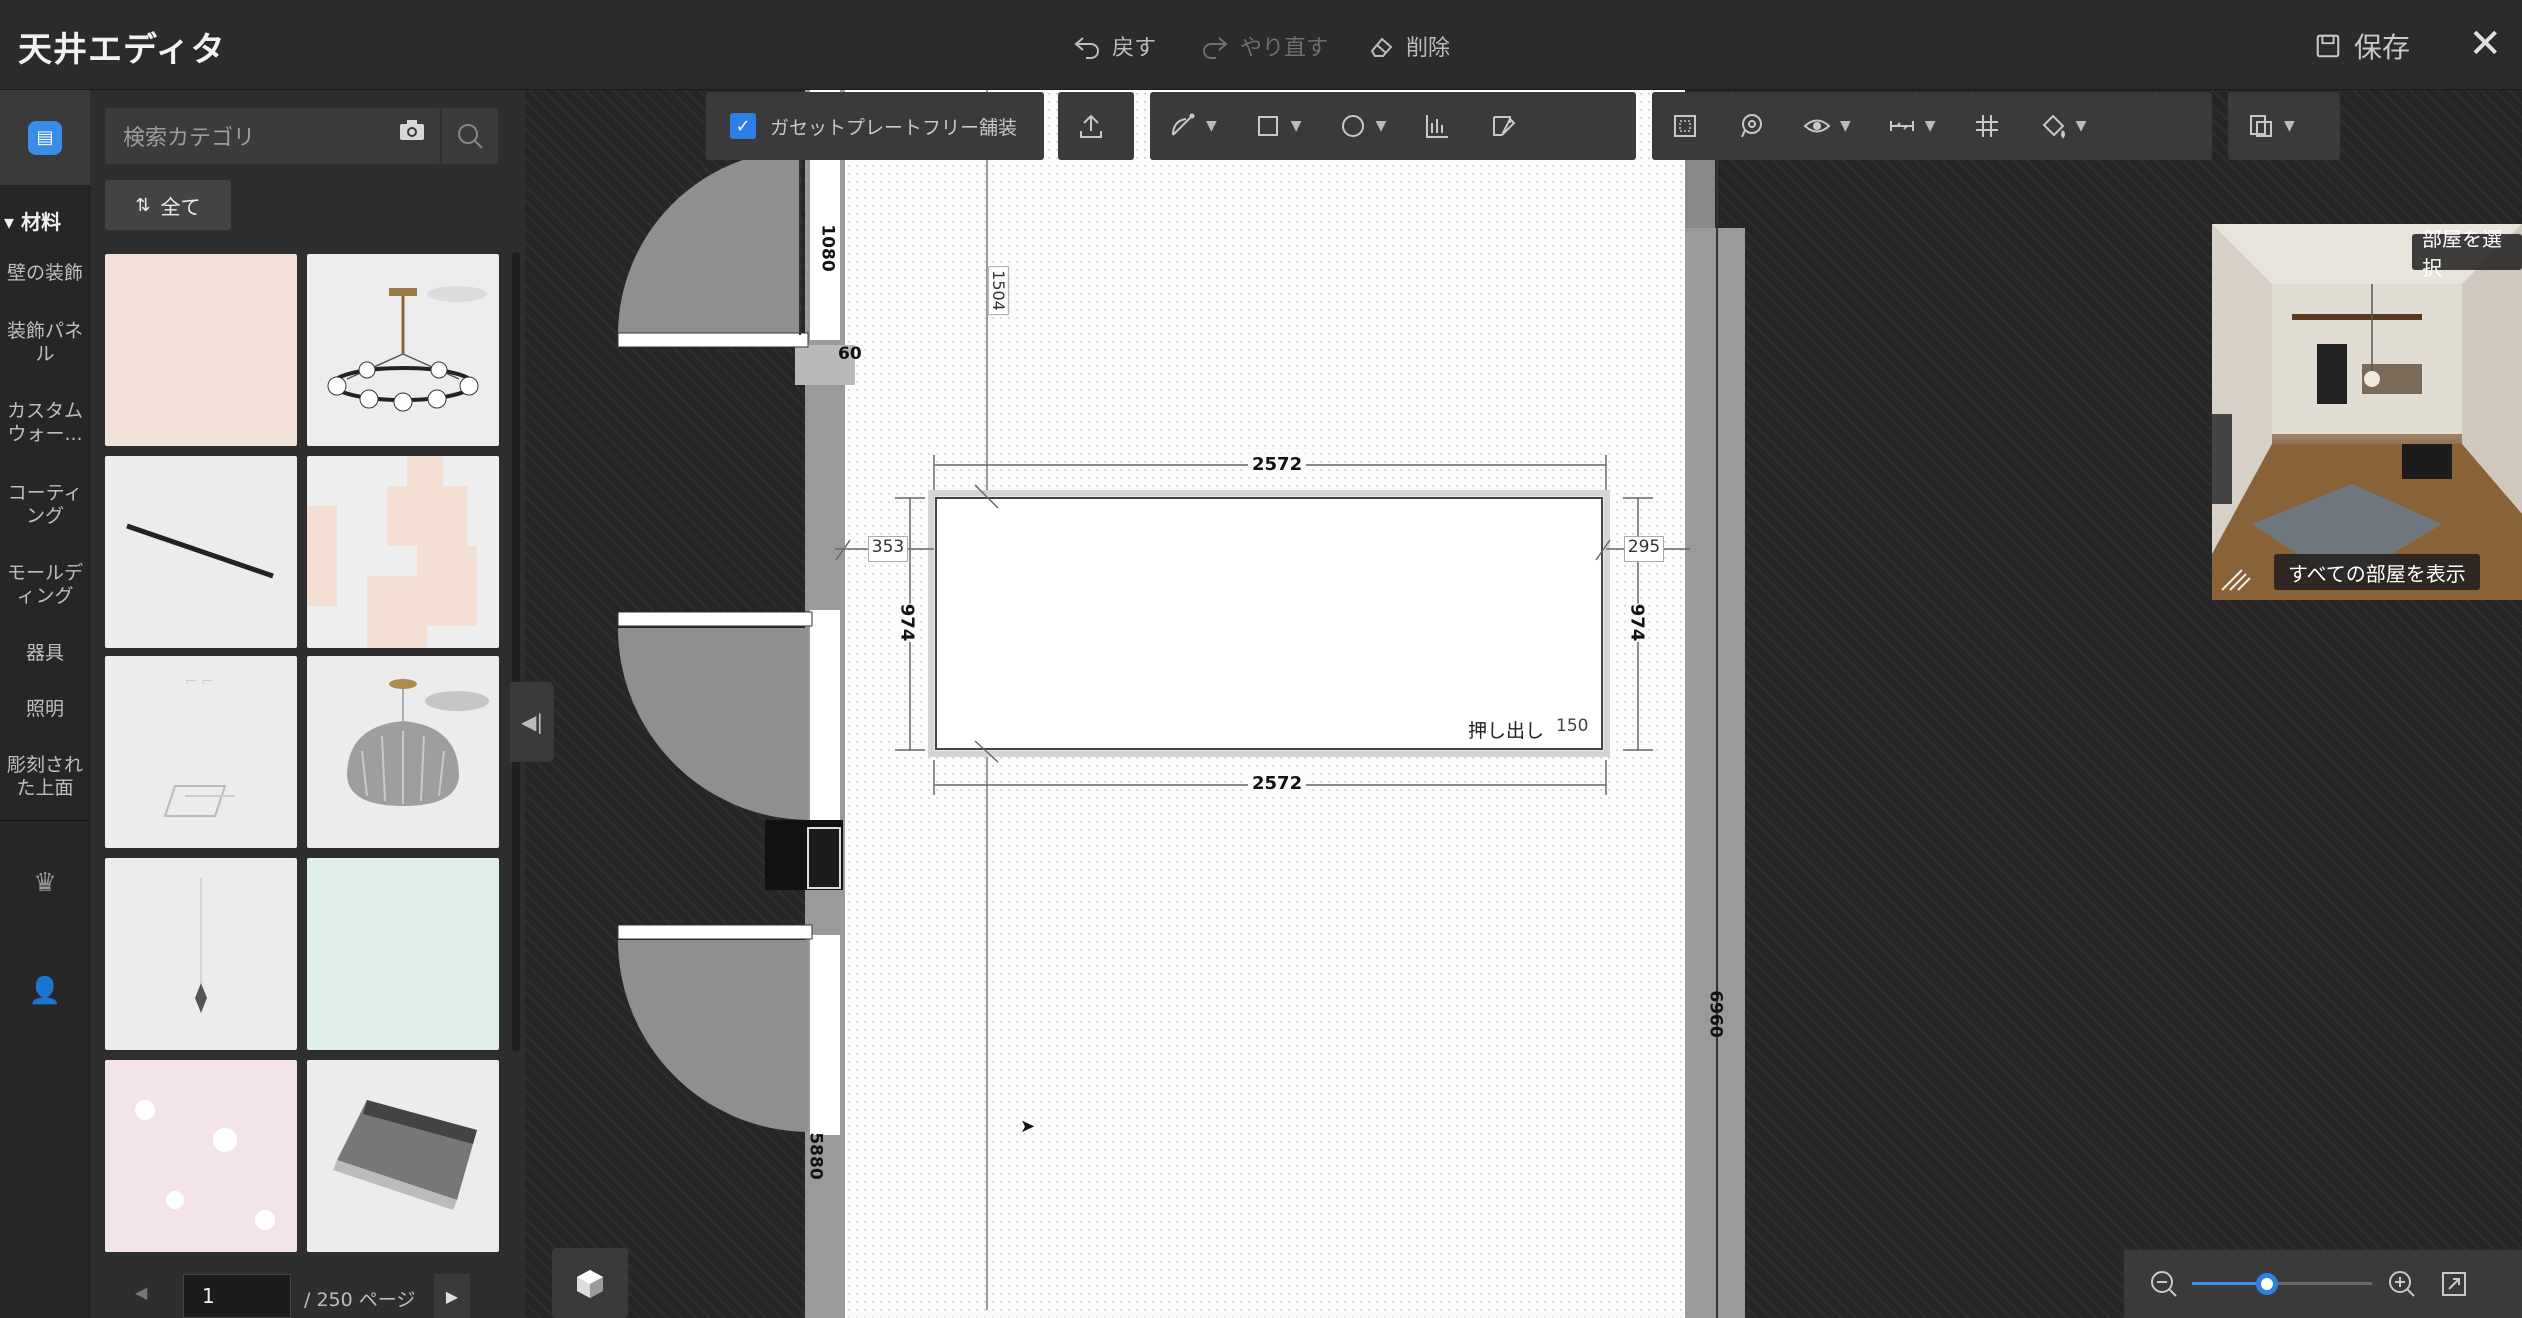 The height and width of the screenshot is (1318, 2522). I want to click on circle-icon, so click(1352, 126).